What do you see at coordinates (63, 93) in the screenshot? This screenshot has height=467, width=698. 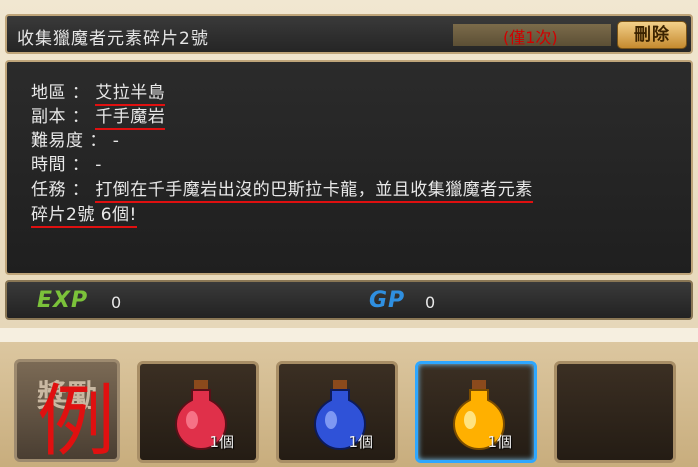 I see `region-label: 地區 ：` at bounding box center [63, 93].